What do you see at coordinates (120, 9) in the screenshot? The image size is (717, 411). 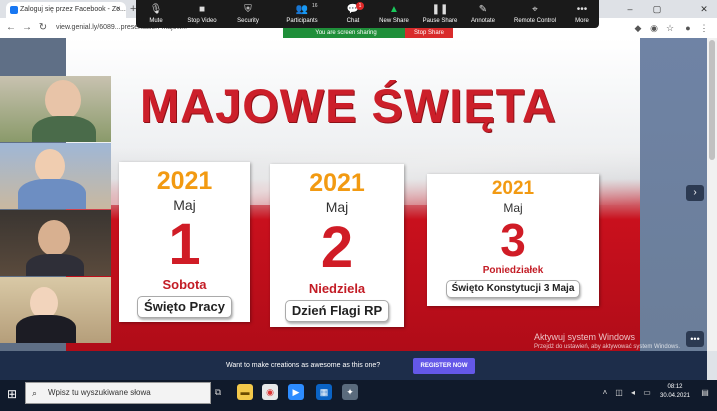 I see `tab-close-icon: ×` at bounding box center [120, 9].